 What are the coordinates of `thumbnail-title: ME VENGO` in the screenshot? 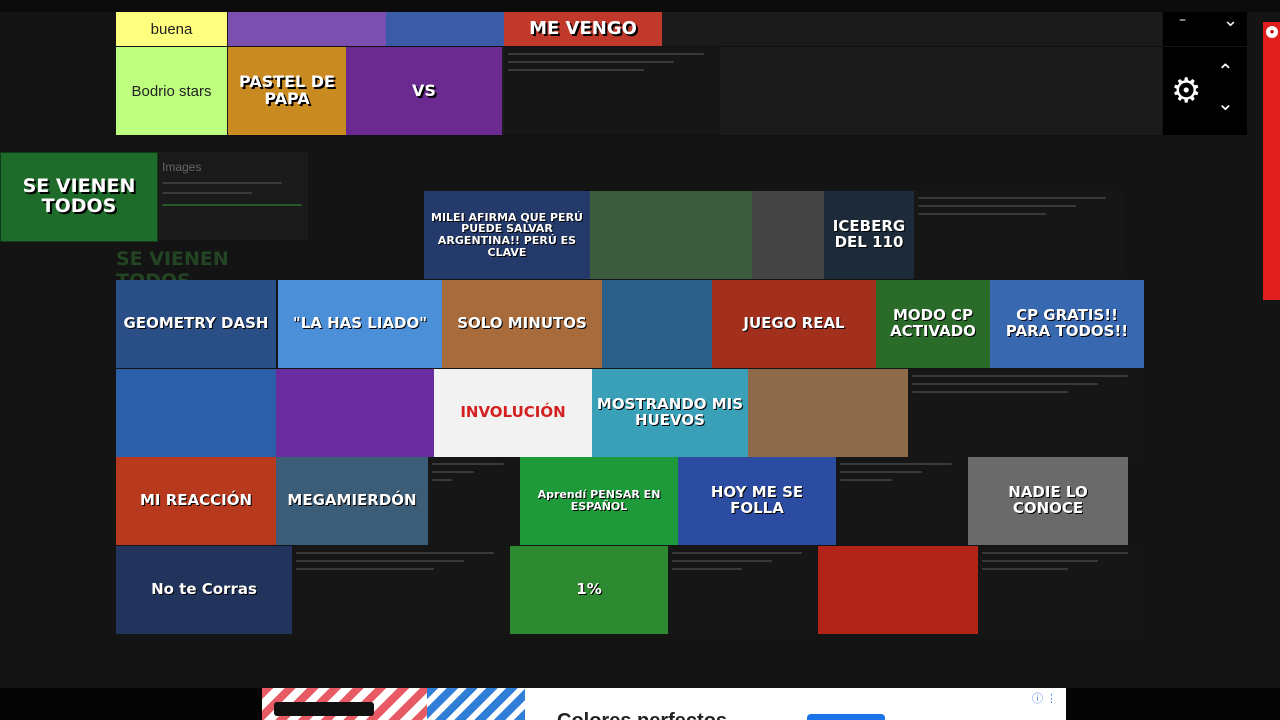 It's located at (583, 28).